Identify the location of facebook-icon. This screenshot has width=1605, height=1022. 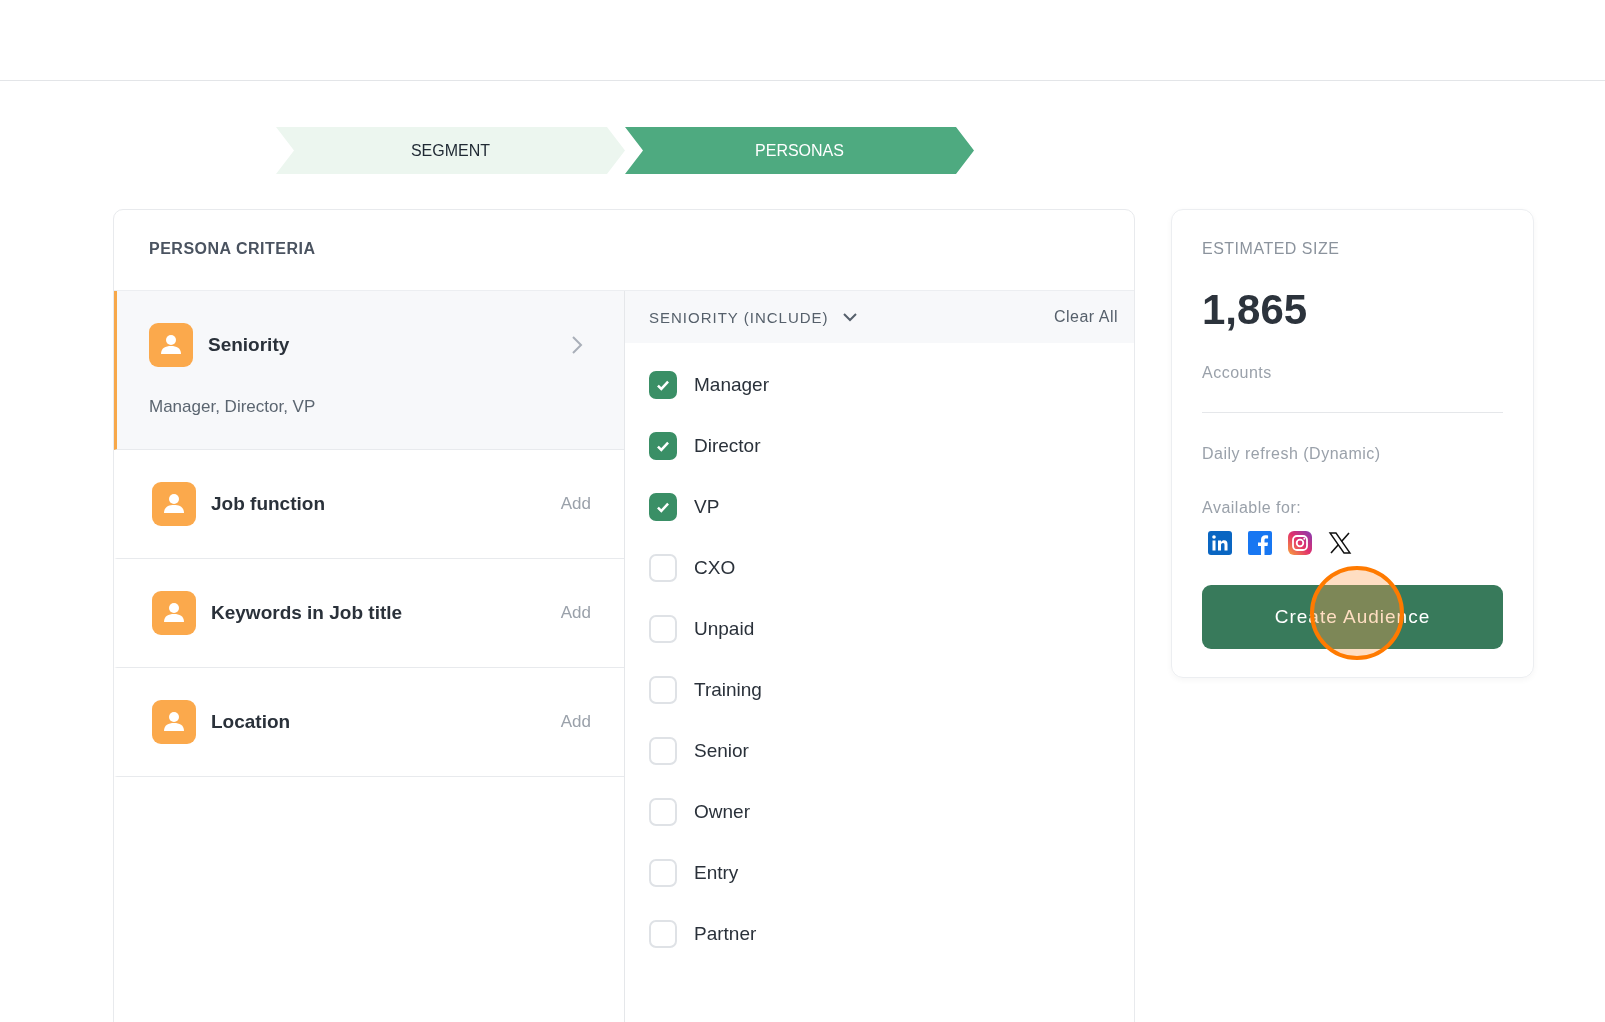
(1260, 543).